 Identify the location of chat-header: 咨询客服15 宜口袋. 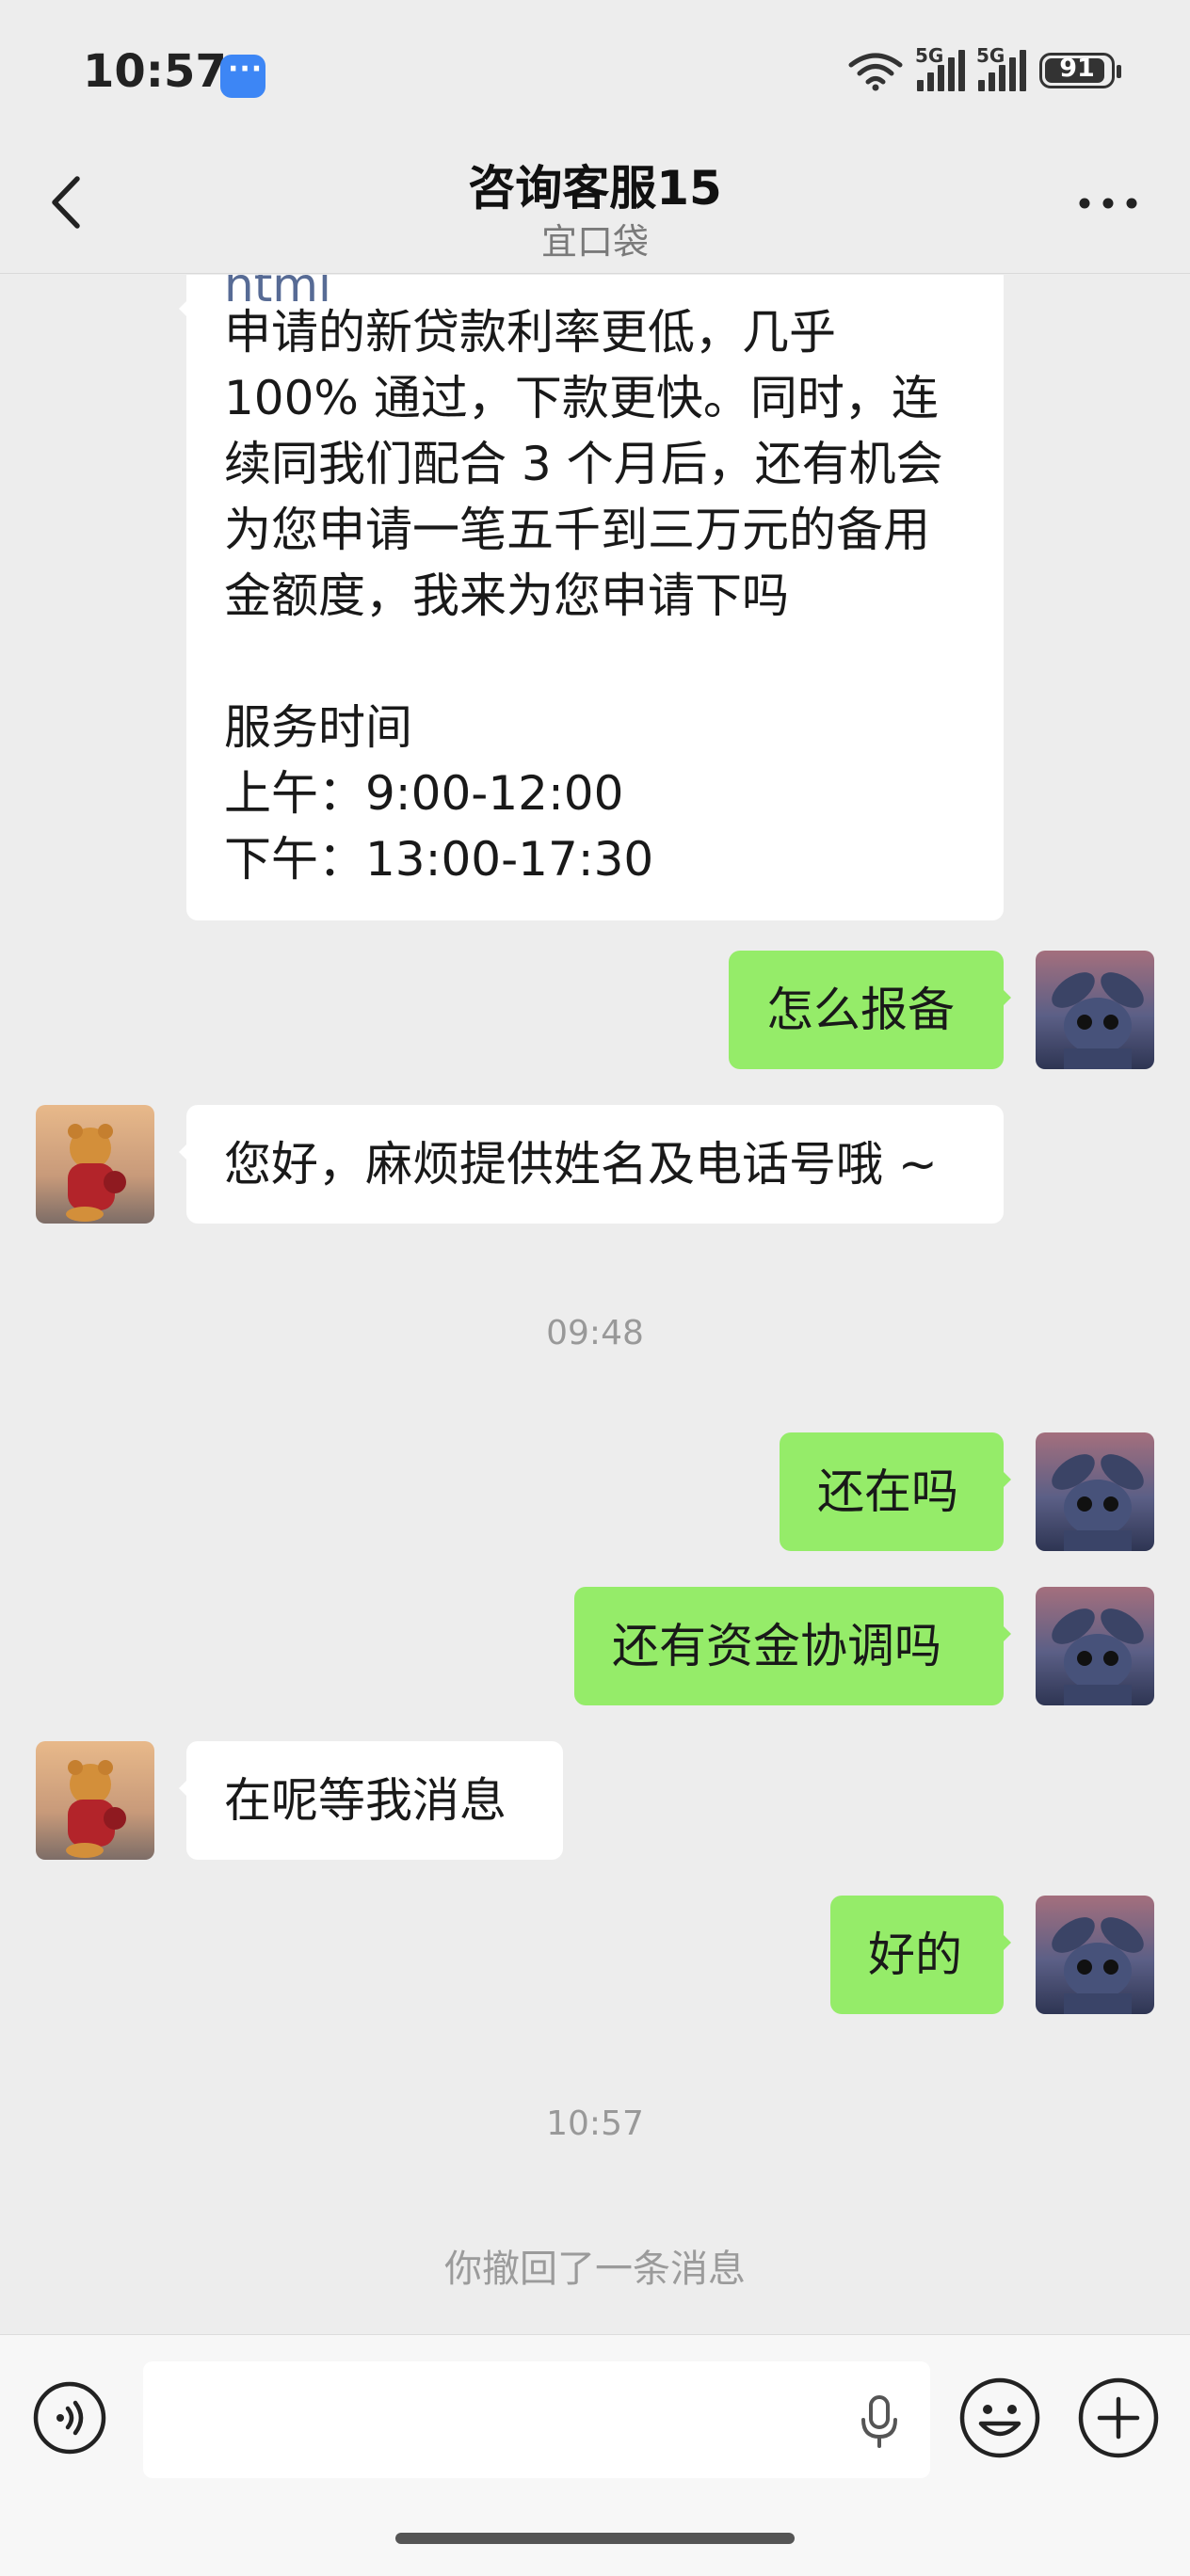
(595, 212).